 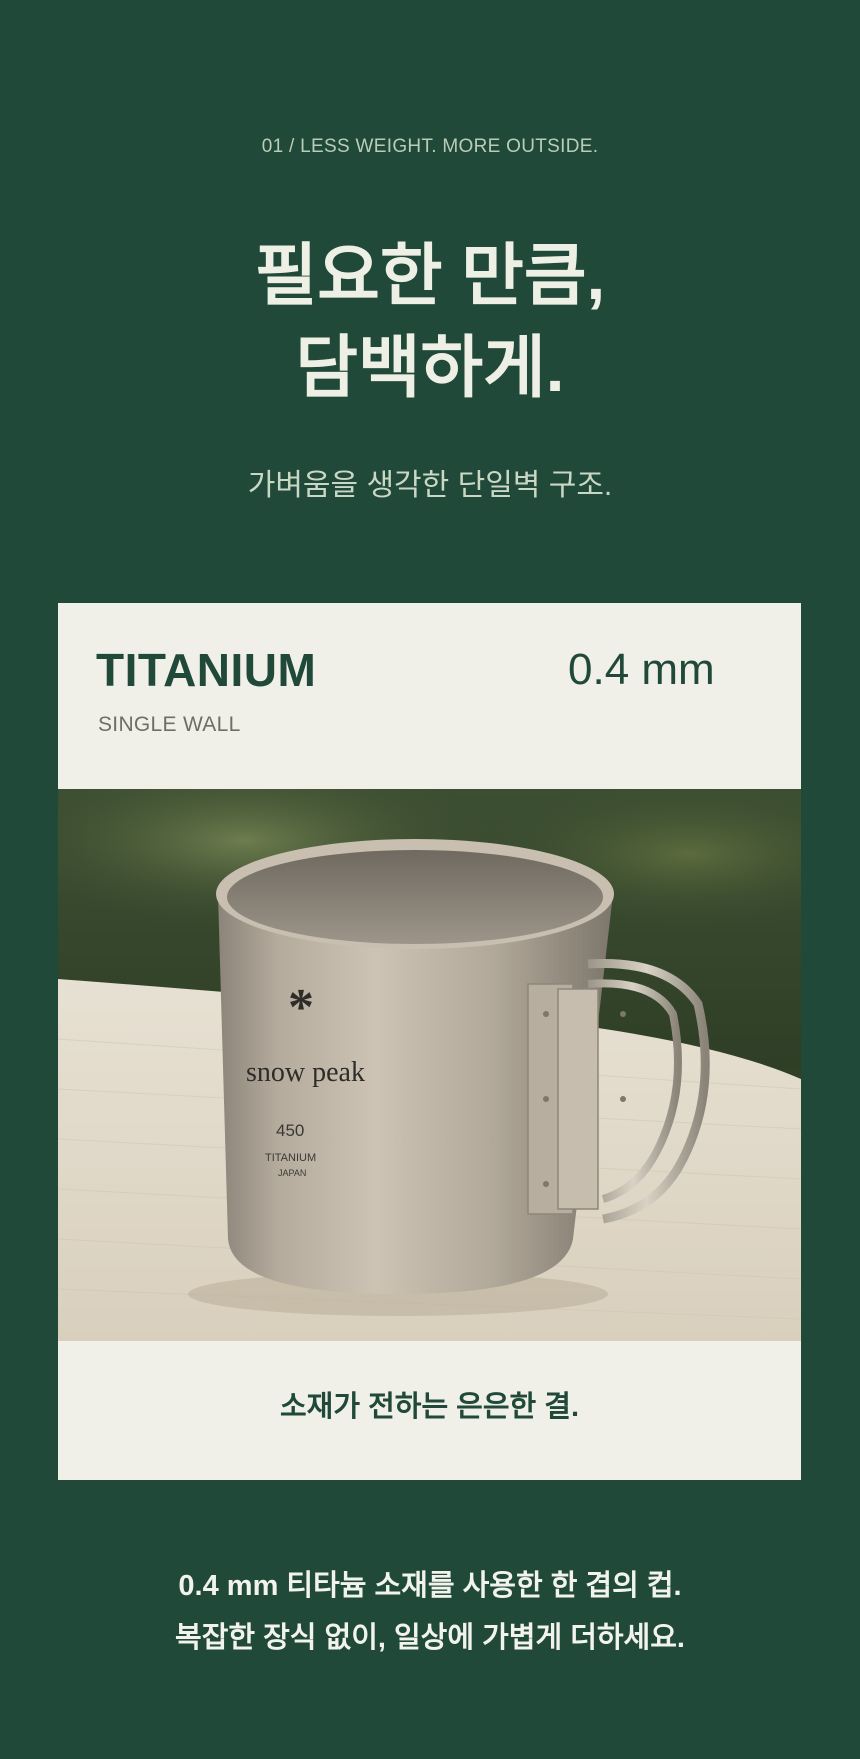 I want to click on mug-brand-text: snow peak, so click(x=305, y=1072).